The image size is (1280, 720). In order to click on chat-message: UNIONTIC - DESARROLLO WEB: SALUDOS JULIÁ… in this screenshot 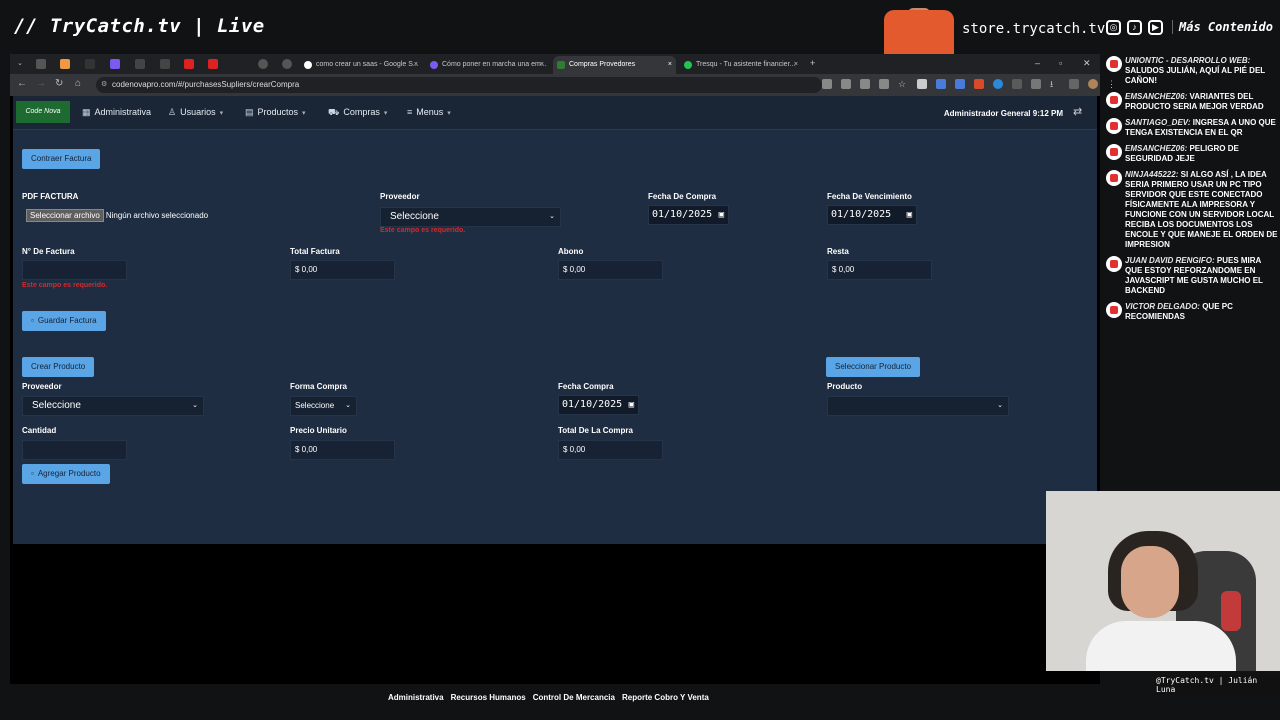, I will do `click(1192, 71)`.